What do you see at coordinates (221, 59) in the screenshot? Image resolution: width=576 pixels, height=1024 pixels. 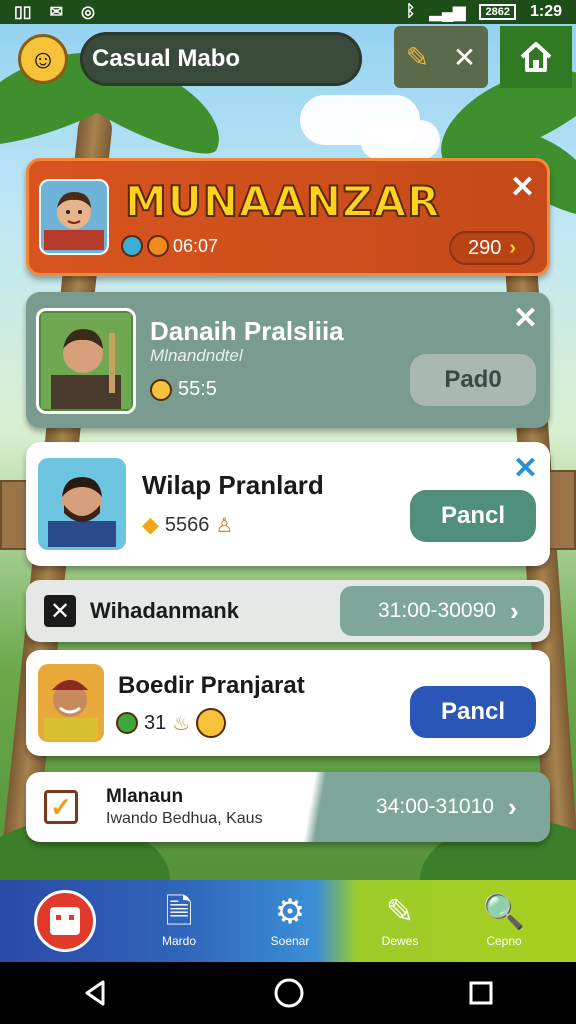 I see `app-title: Casual Mabo` at bounding box center [221, 59].